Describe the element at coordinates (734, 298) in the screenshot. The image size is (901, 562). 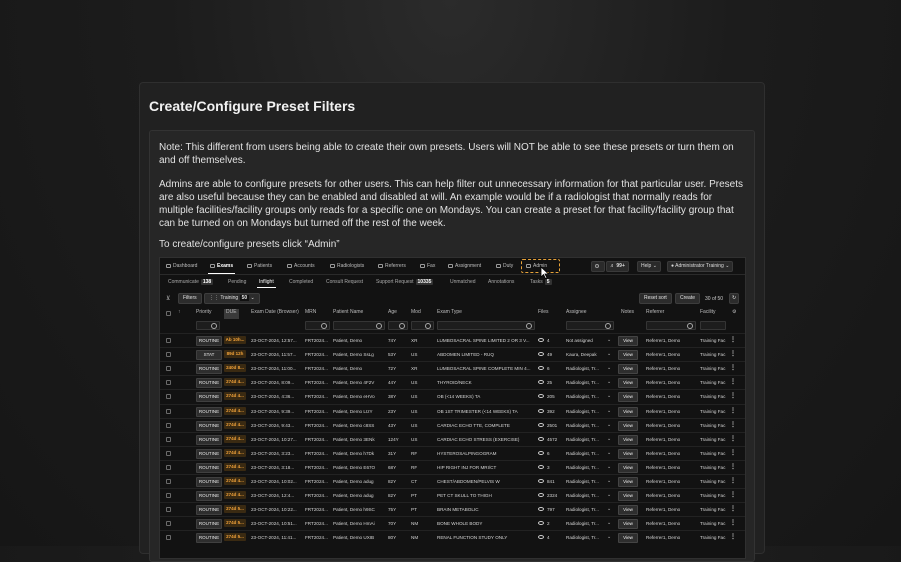
I see `refresh-button: ↻` at that location.